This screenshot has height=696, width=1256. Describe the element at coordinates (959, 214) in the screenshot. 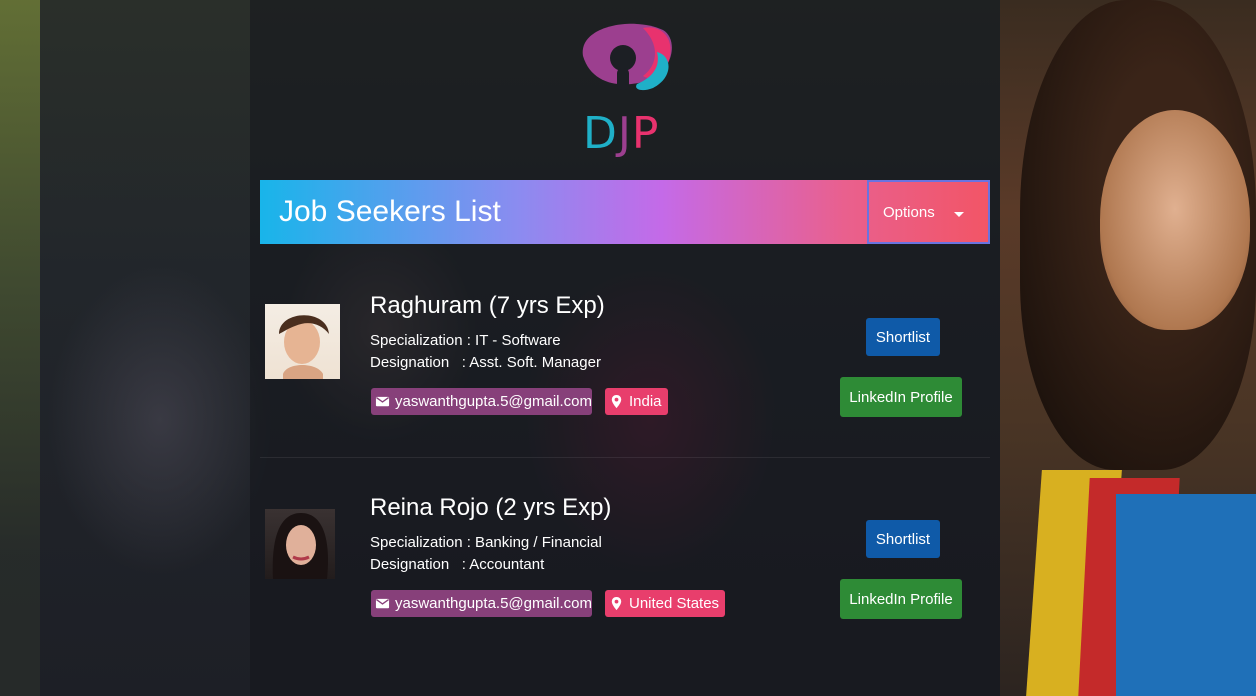

I see `caret-down-icon` at that location.